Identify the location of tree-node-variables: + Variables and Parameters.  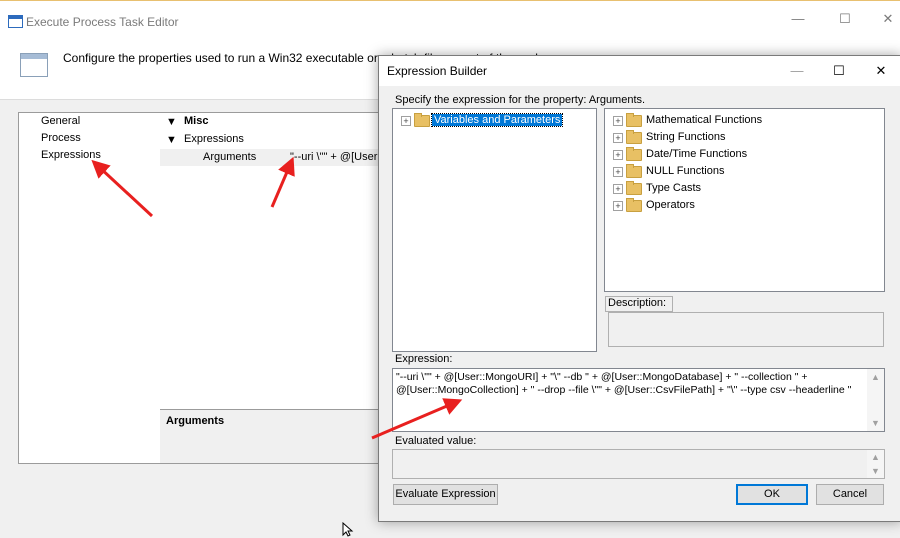
(496, 121).